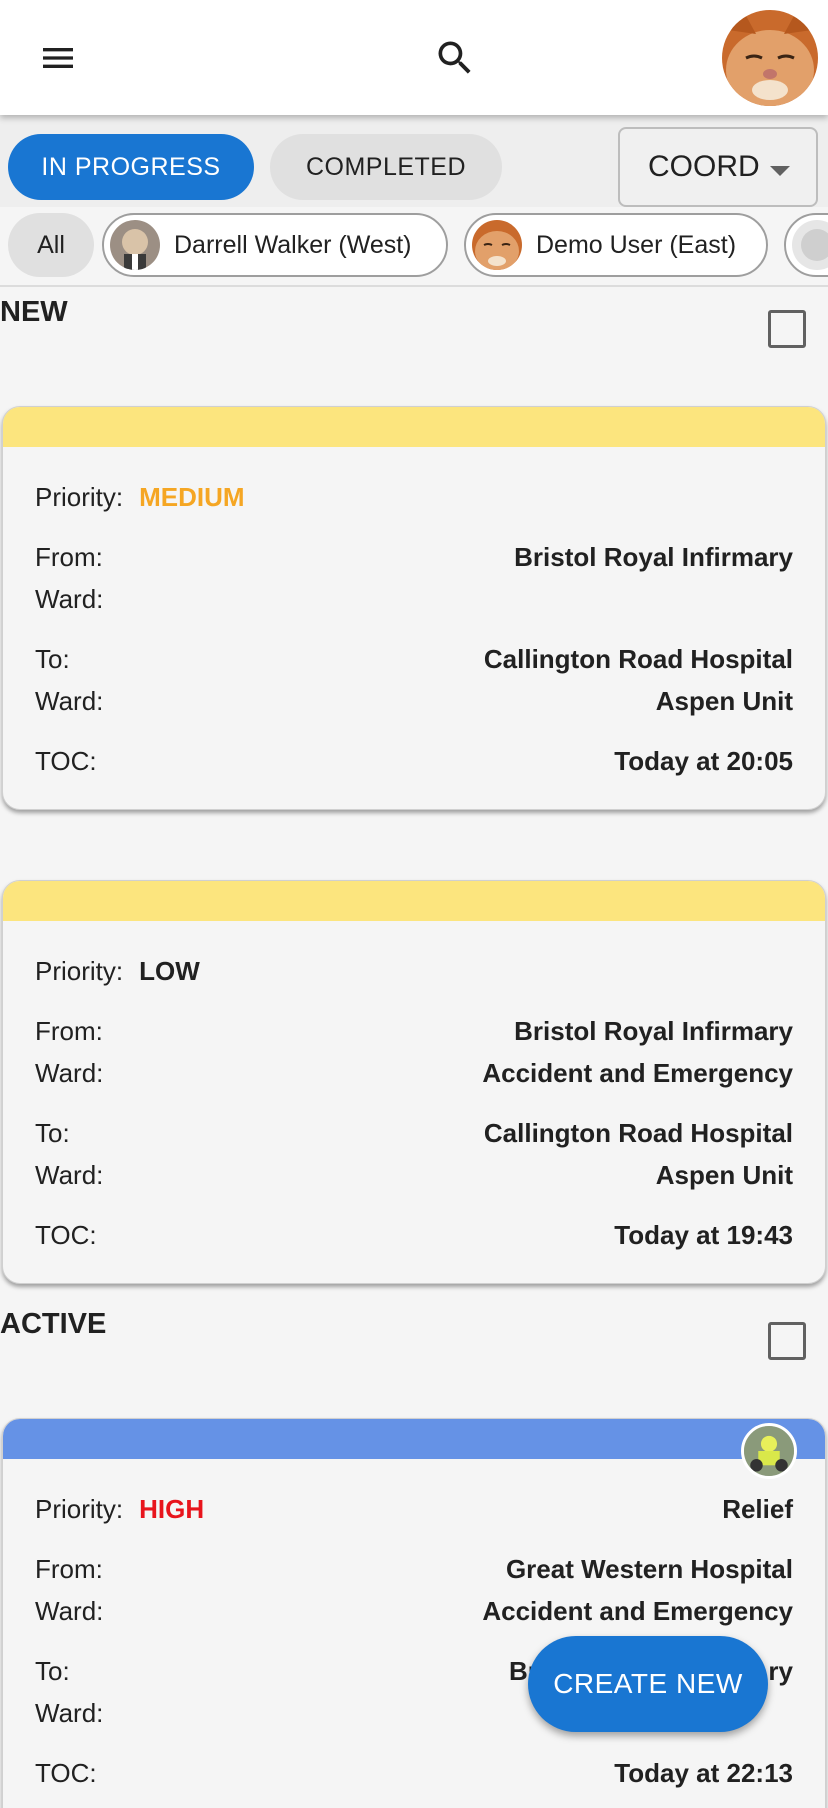 This screenshot has width=828, height=1808. Describe the element at coordinates (414, 971) in the screenshot. I see `priority-row: Priority: LOW` at that location.